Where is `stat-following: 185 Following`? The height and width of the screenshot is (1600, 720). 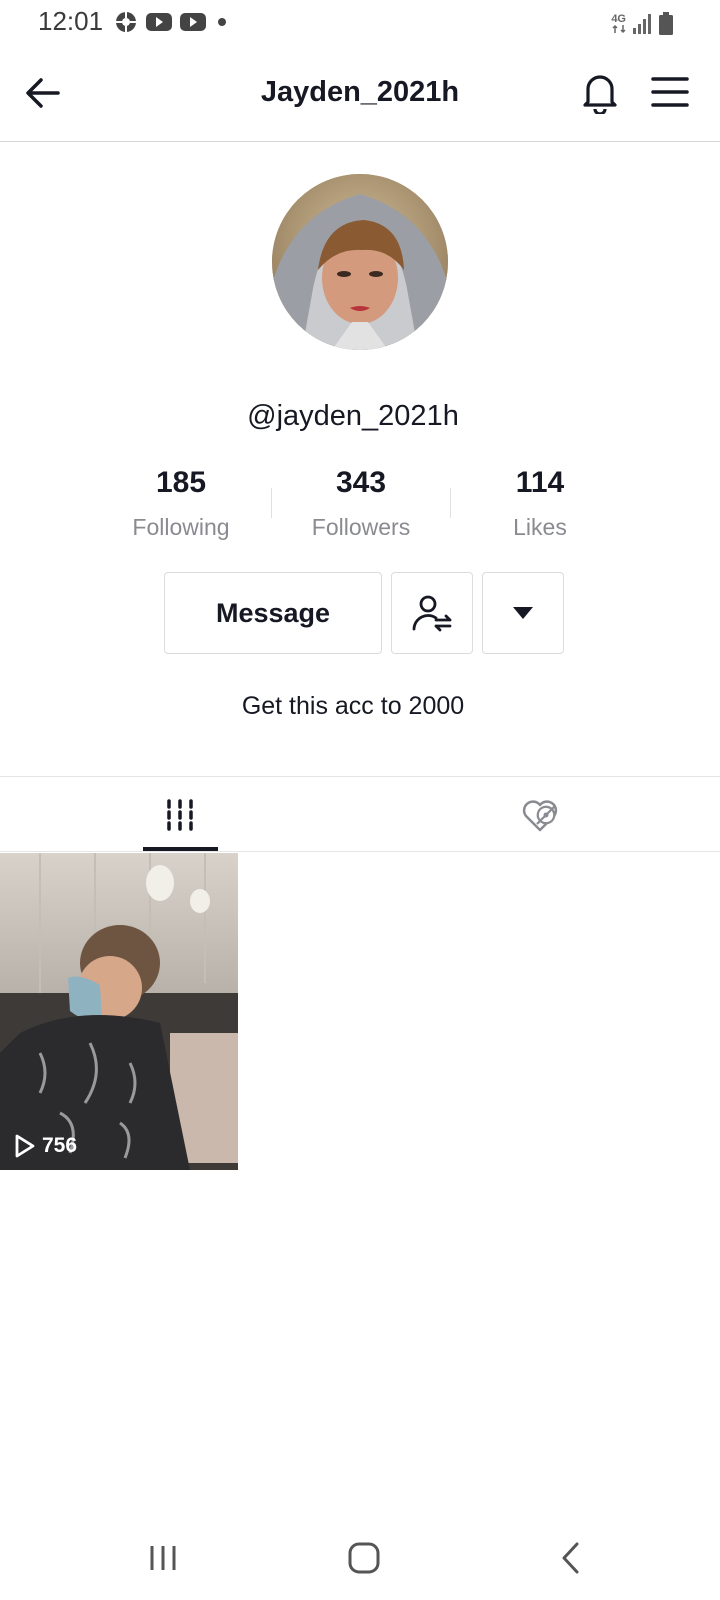
stat-following: 185 Following is located at coordinates (181, 503).